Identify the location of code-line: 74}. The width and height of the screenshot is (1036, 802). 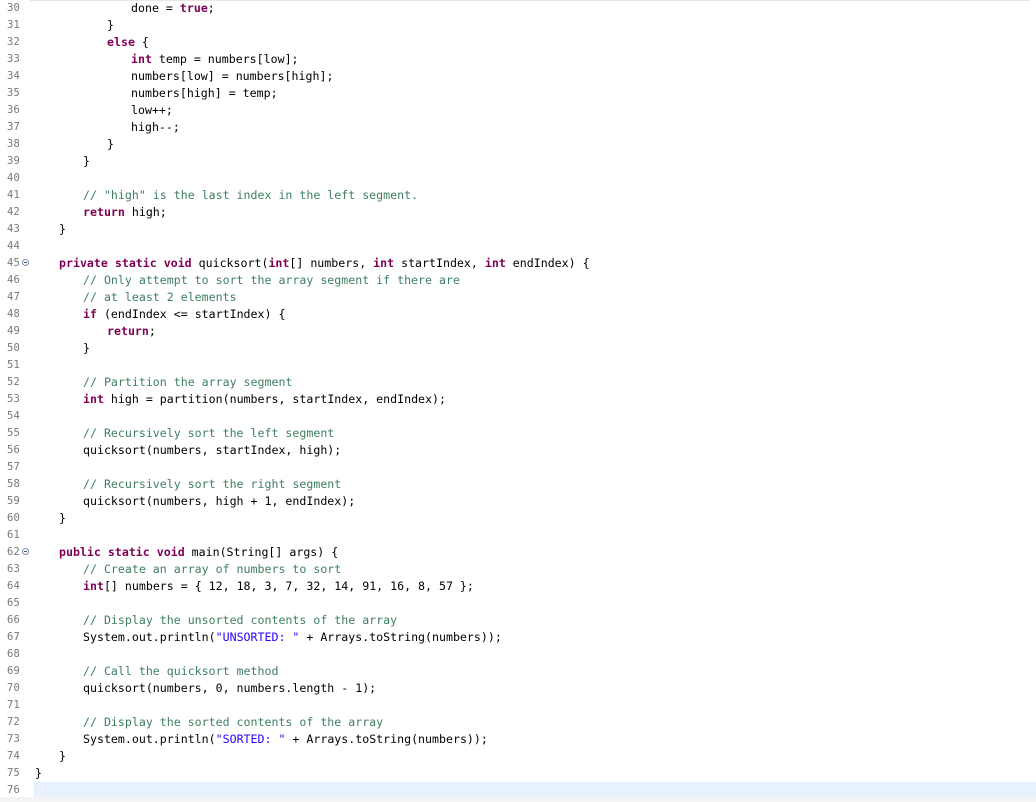
(518, 756).